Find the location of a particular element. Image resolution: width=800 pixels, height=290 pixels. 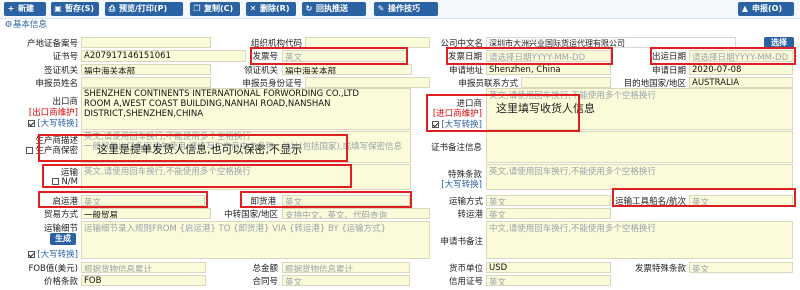

copy-icon: ❐ is located at coordinates (197, 8).